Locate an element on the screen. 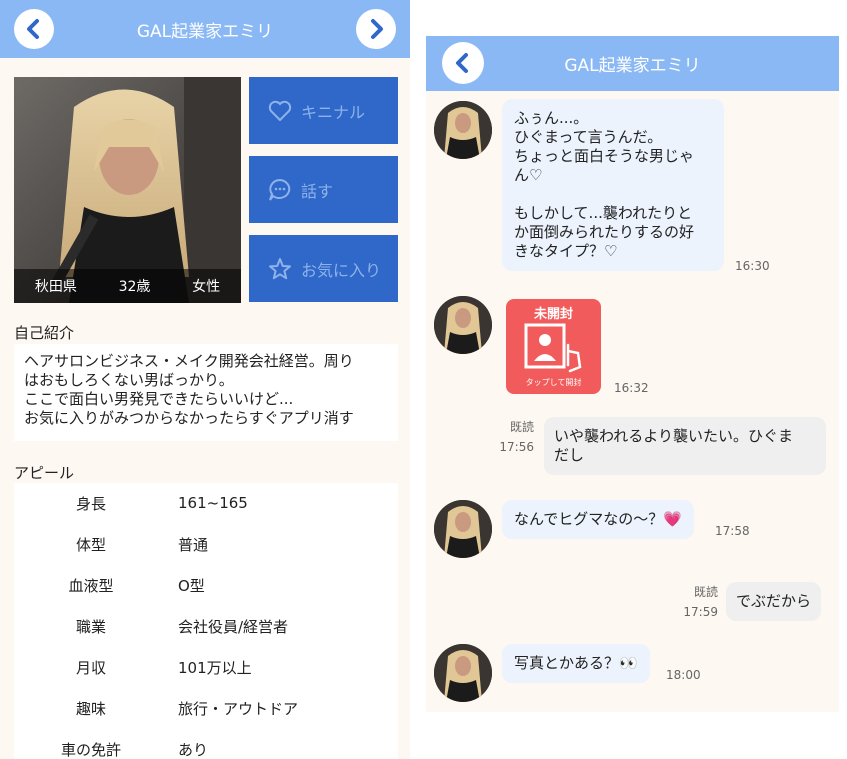  next-button is located at coordinates (376, 29).